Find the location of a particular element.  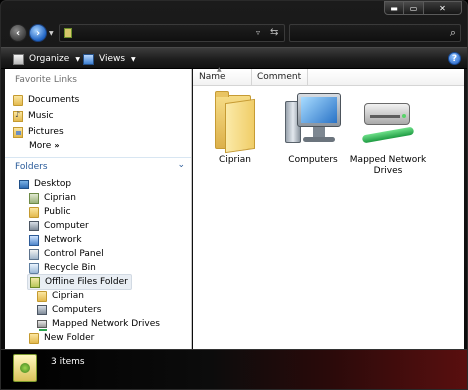

tree-item-ciprian: Ciprian is located at coordinates (52, 198).